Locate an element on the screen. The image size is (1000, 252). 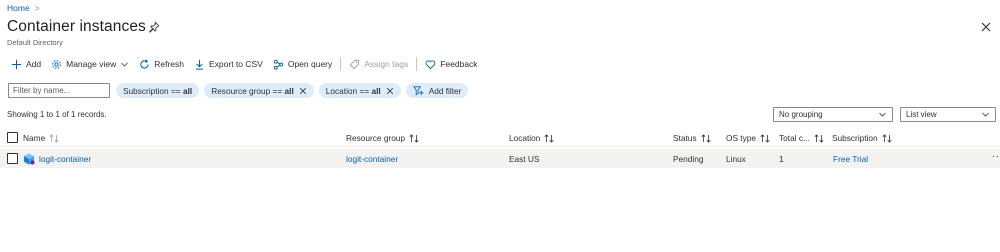
row-location: East US is located at coordinates (524, 159).